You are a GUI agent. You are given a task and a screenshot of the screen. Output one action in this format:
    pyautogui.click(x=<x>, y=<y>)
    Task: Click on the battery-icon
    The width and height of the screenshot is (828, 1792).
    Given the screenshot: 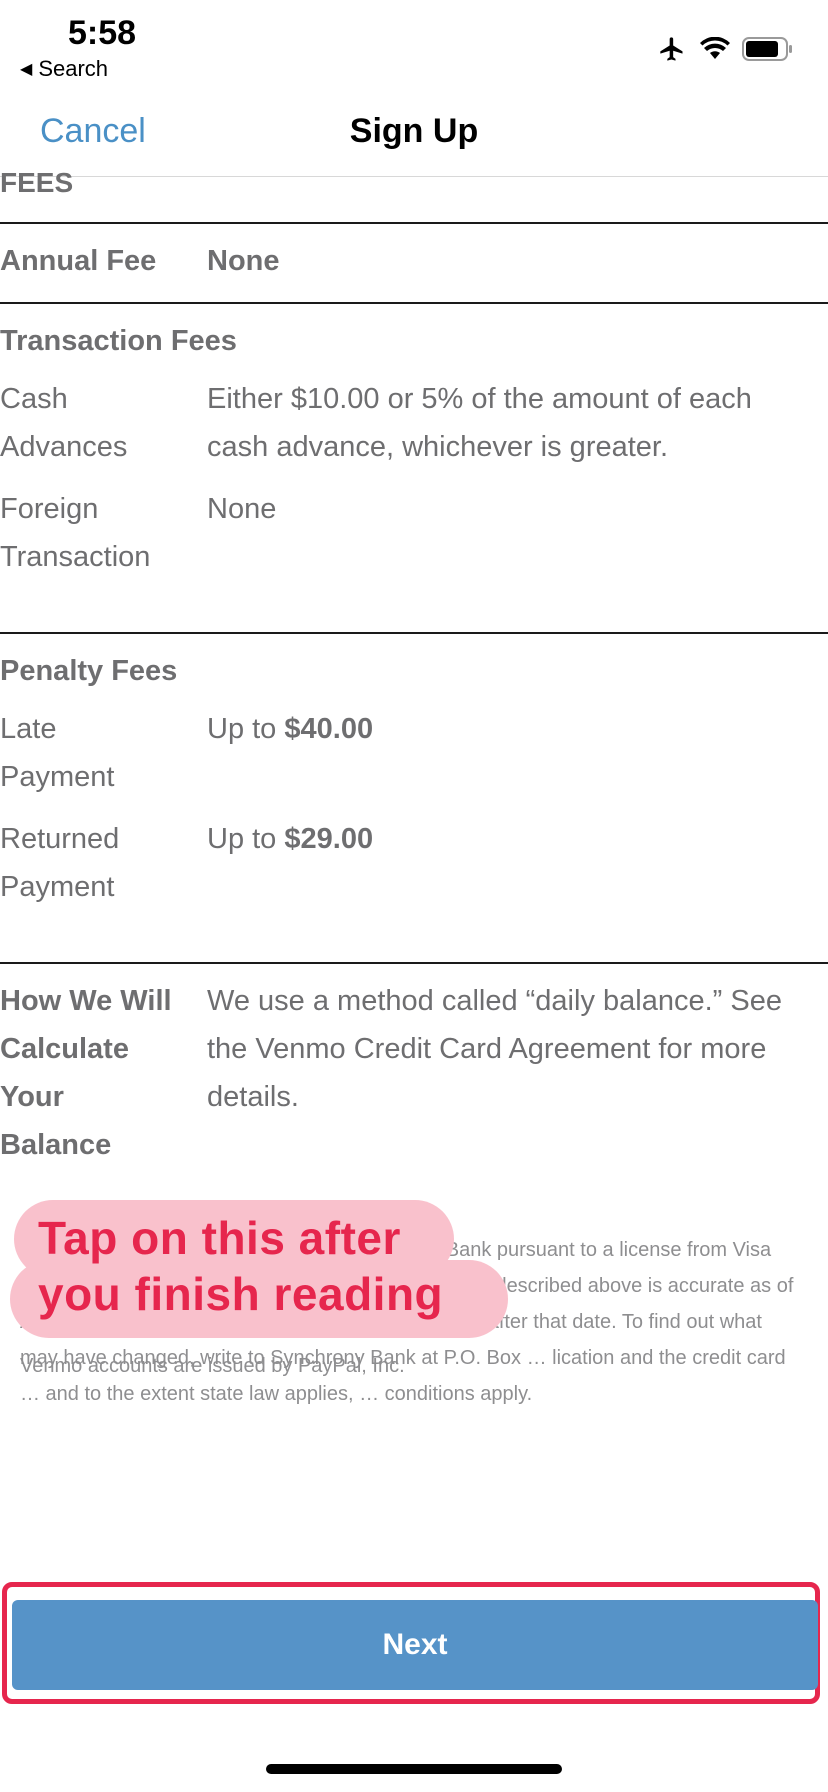 What is the action you would take?
    pyautogui.click(x=767, y=49)
    